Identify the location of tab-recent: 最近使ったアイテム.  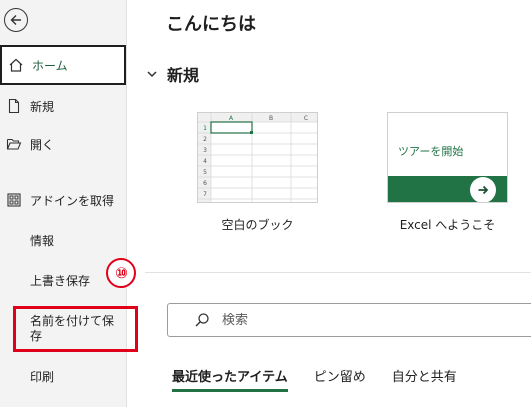
(230, 379).